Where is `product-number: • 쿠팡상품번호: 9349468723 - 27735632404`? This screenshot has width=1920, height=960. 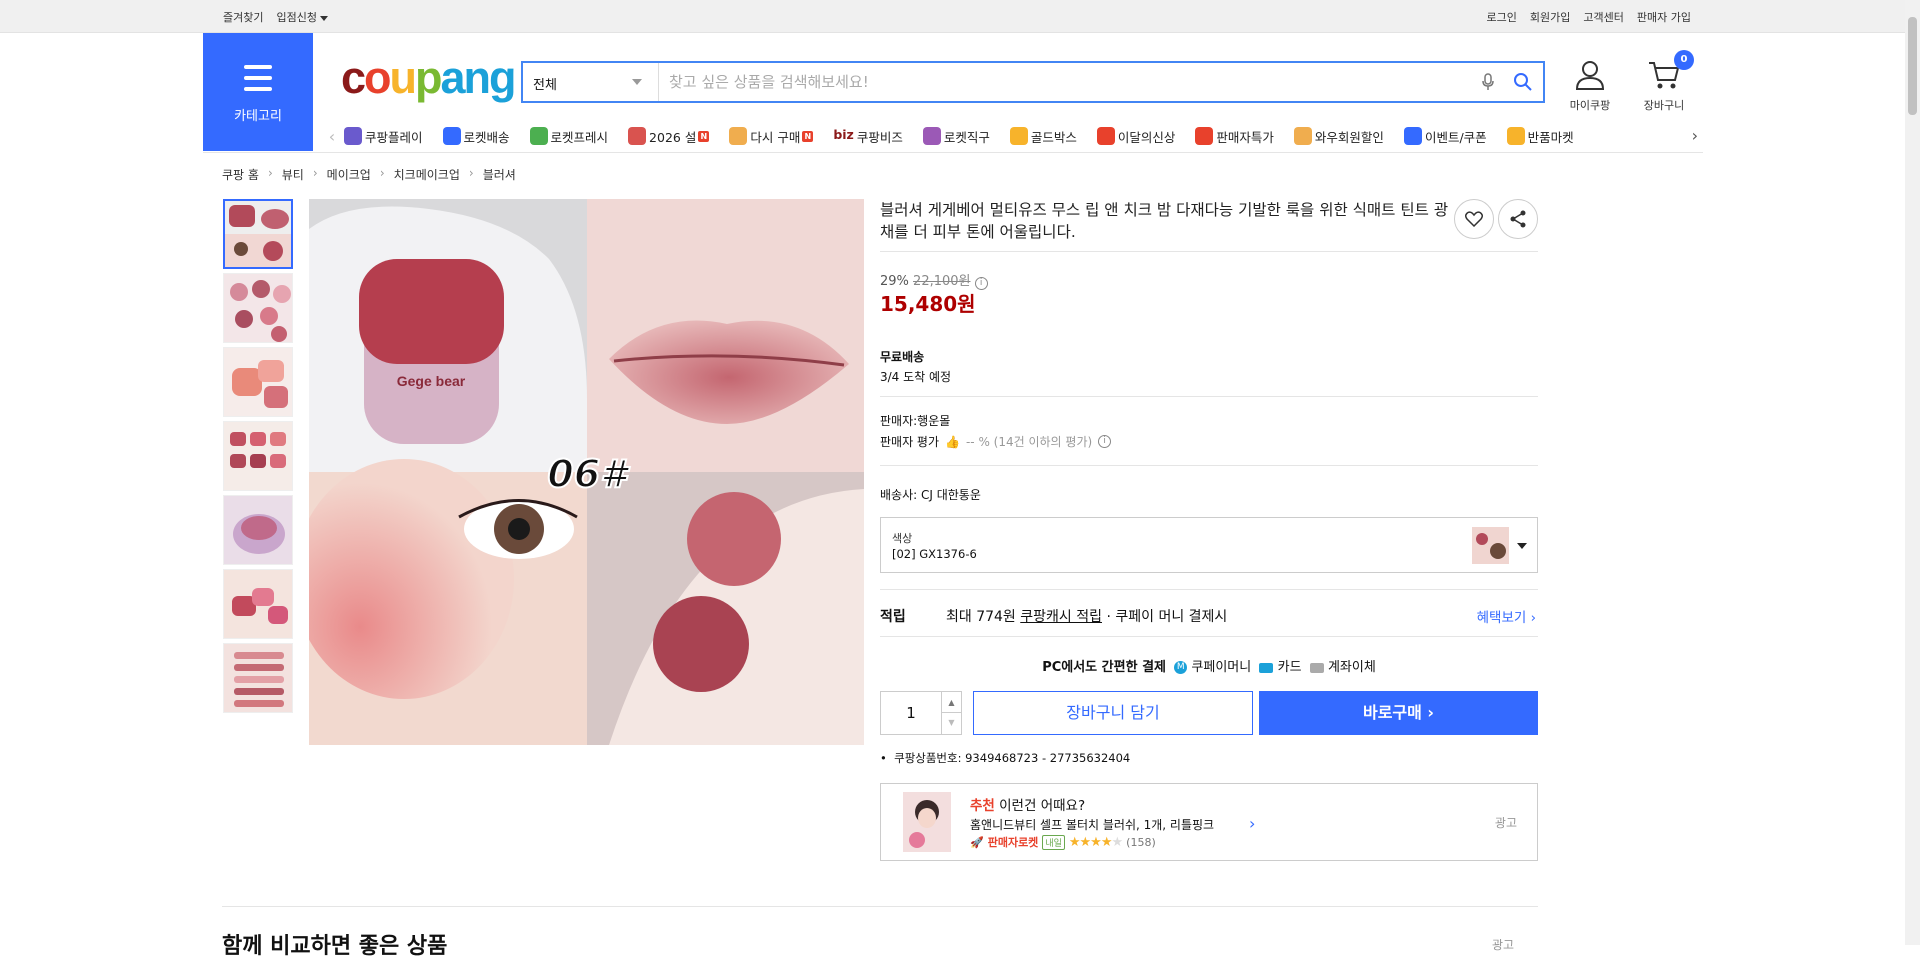
product-number: • 쿠팡상품번호: 9349468723 - 27735632404 is located at coordinates (1005, 758).